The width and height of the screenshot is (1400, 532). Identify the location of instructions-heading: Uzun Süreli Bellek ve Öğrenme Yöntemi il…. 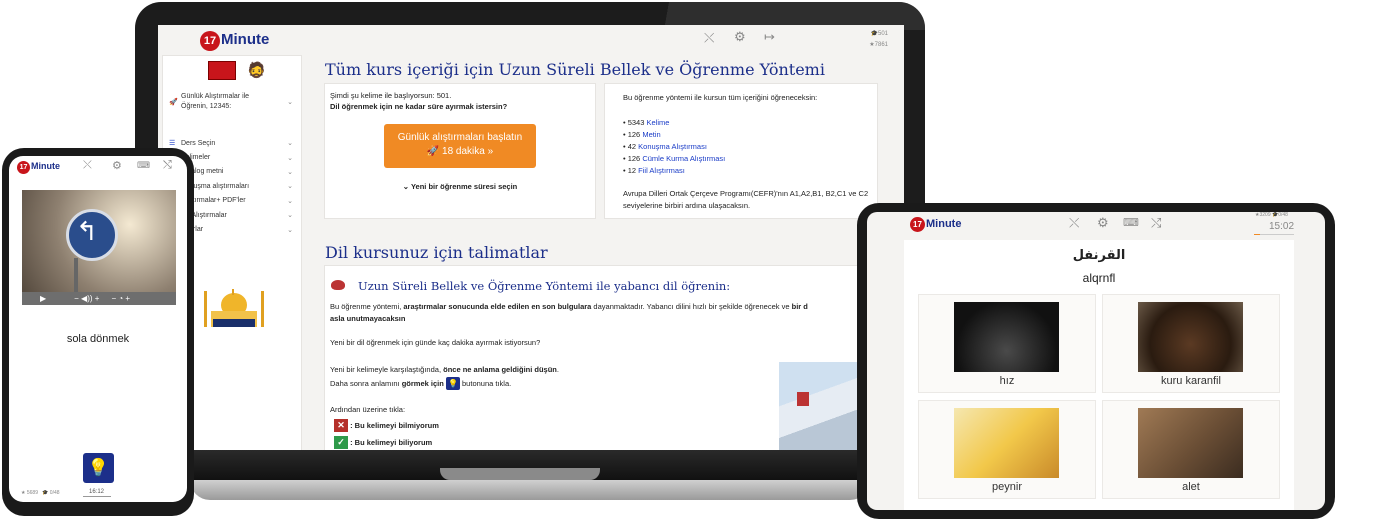
(544, 286).